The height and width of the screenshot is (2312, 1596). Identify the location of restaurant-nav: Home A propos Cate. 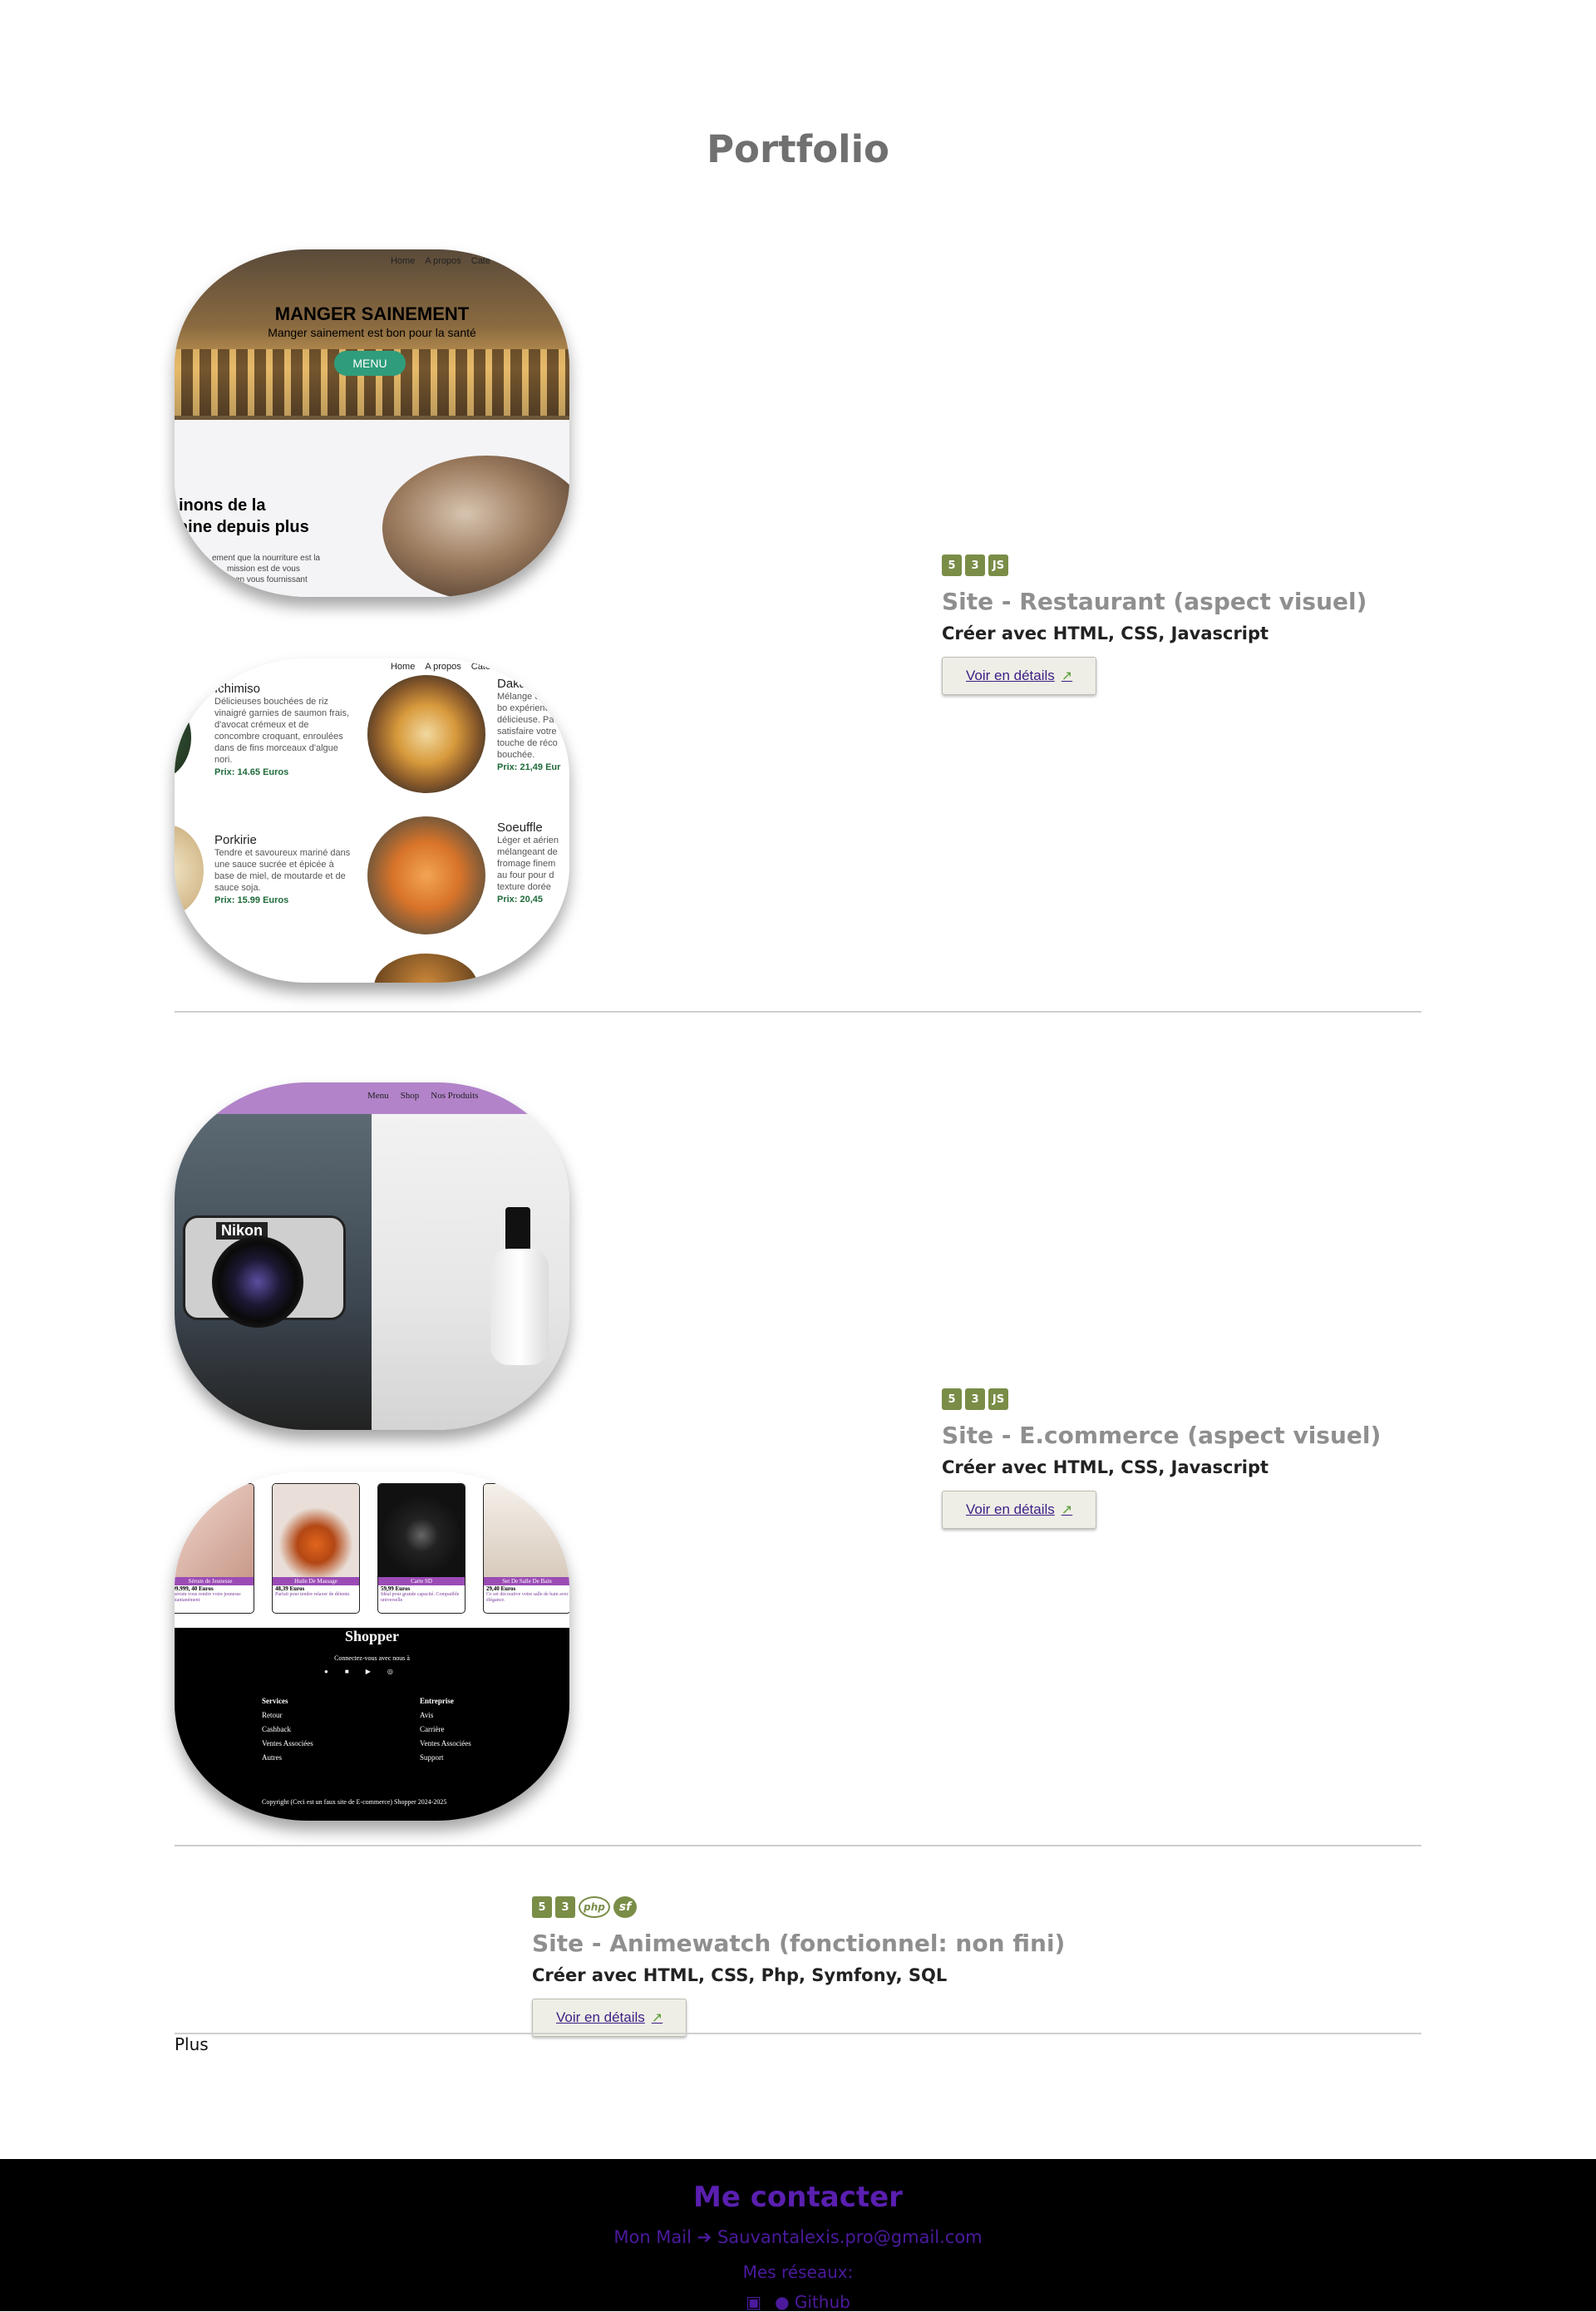
(440, 261).